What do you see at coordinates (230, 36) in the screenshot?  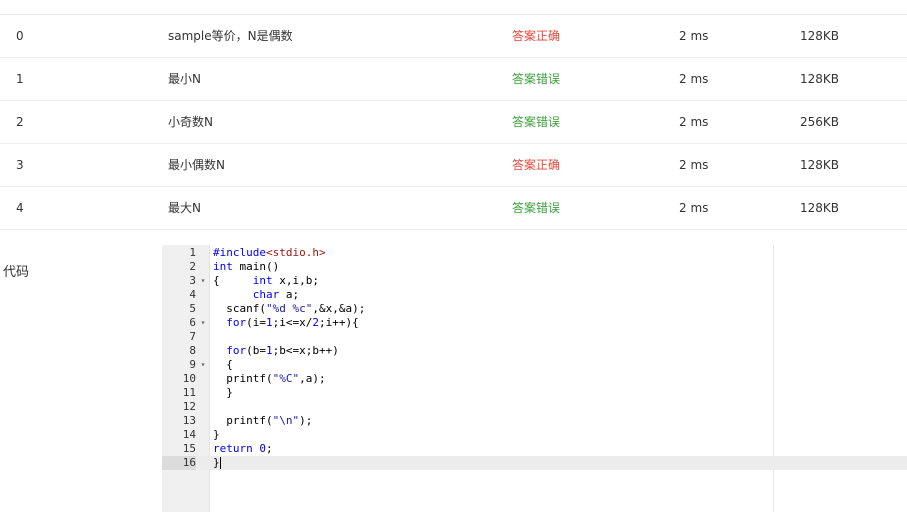 I see `test-case-name: sample等价，N是偶数` at bounding box center [230, 36].